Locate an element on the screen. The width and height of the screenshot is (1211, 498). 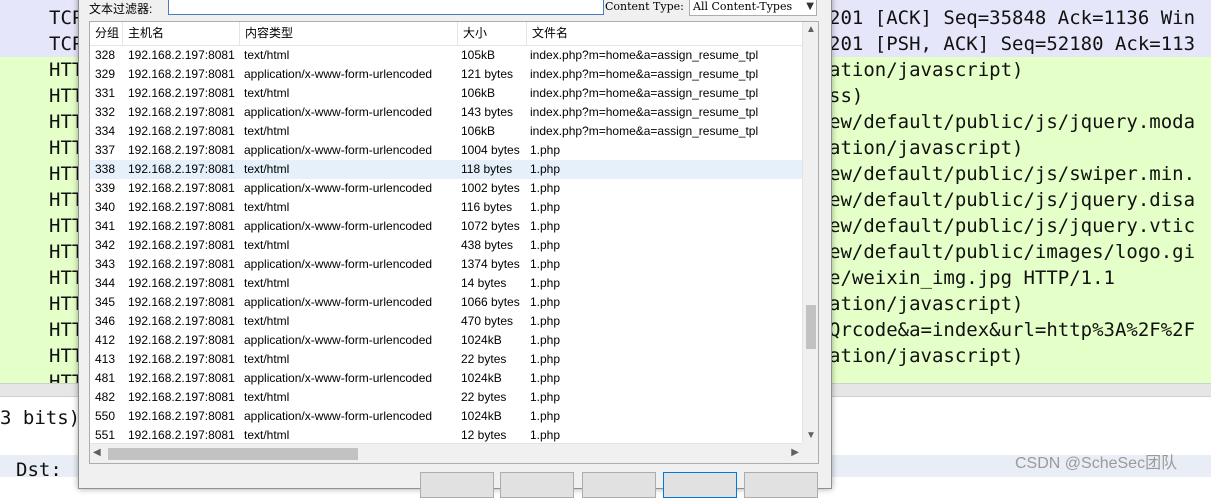
watermark: CSDN @ScheSec团队 is located at coordinates (1096, 463).